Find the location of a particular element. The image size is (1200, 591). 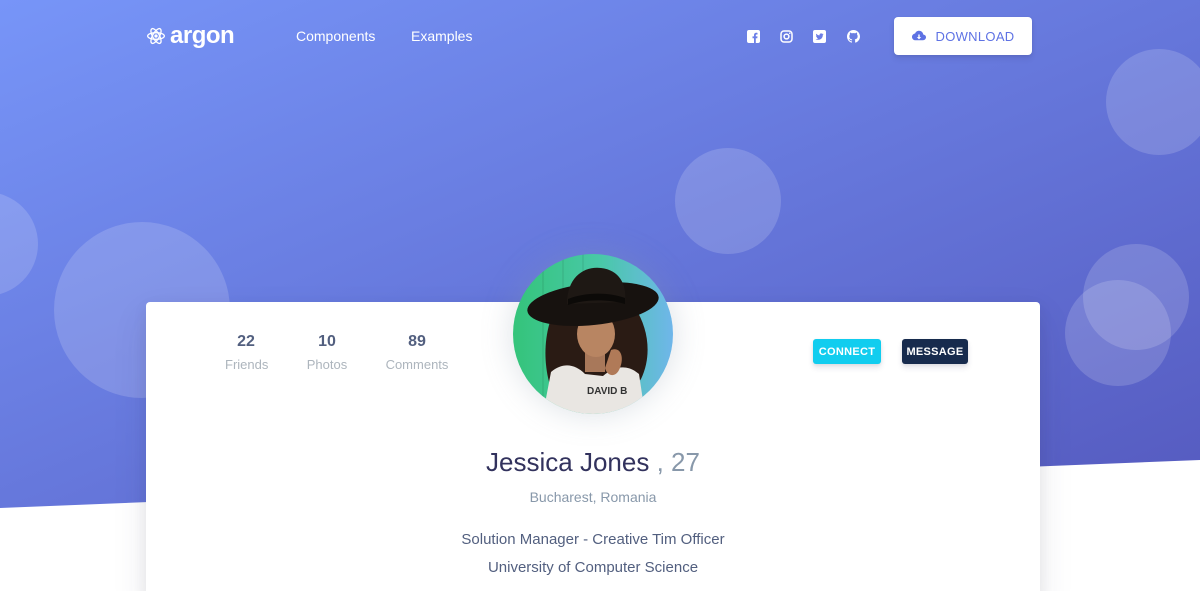

avatar: DAVID B is located at coordinates (593, 334).